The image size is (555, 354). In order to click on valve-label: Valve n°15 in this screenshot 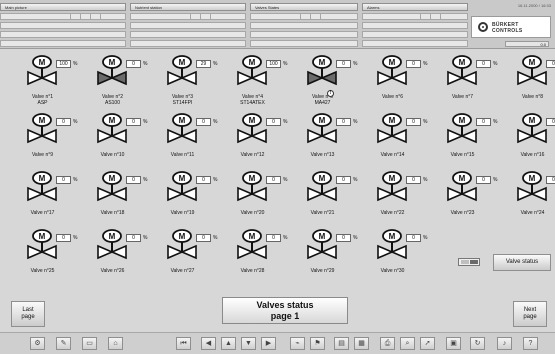, I will do `click(462, 155)`.